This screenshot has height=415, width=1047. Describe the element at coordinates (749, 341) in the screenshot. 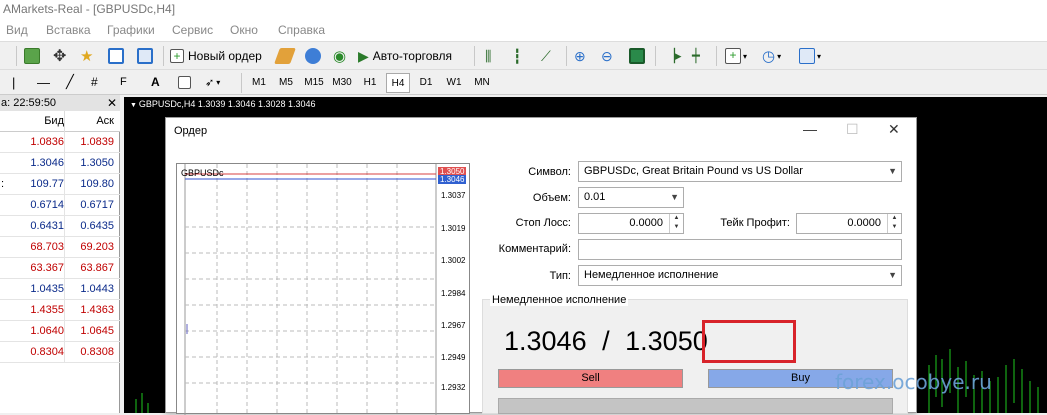

I see `ask-highlight-box` at that location.